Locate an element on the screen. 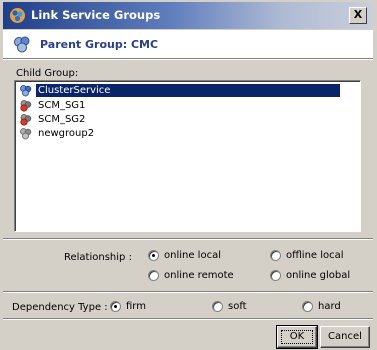 The width and height of the screenshot is (377, 350). radio-label: online remote is located at coordinates (199, 275).